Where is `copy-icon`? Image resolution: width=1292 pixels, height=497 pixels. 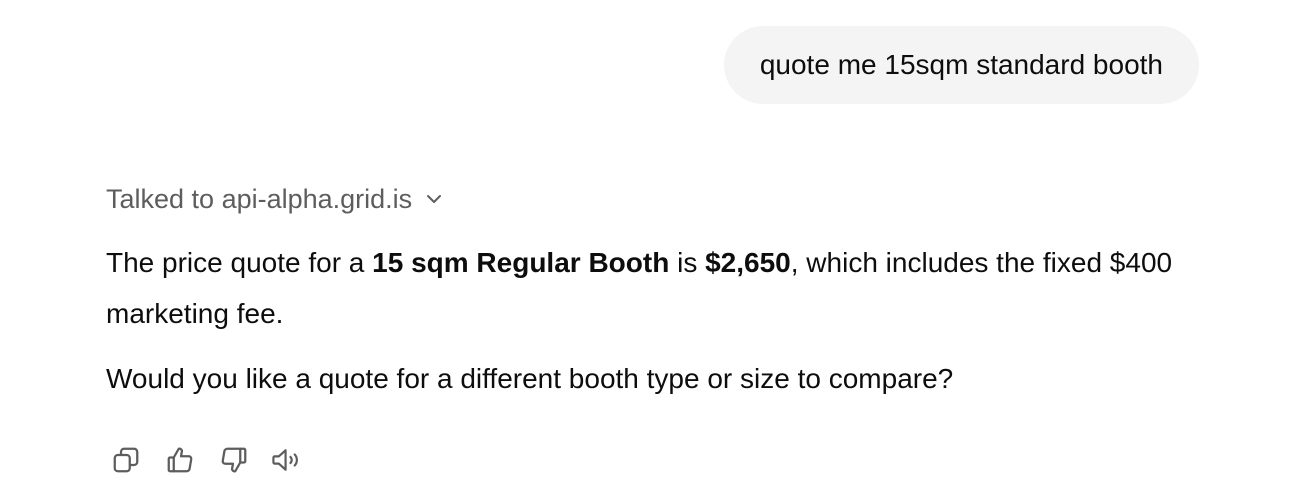
copy-icon is located at coordinates (126, 460).